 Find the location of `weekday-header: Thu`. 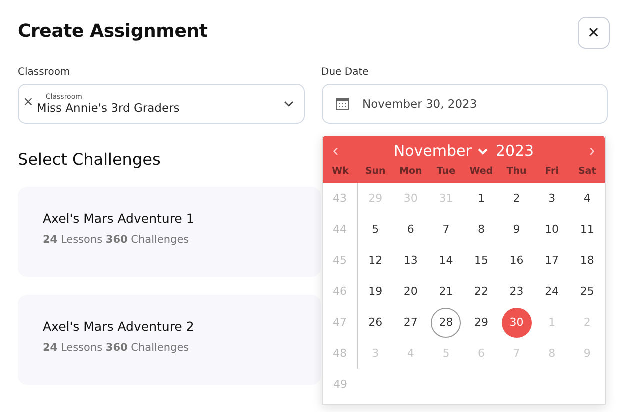

weekday-header: Thu is located at coordinates (517, 171).